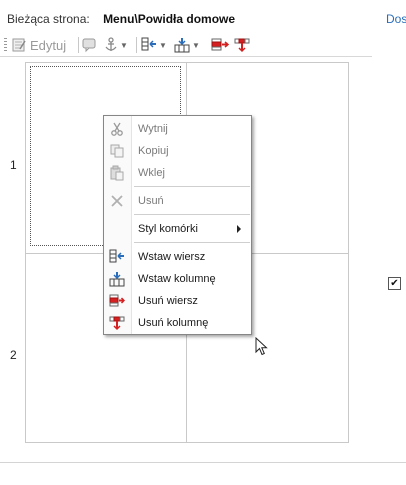  I want to click on menu-item-label: Usuń wiersz, so click(168, 301).